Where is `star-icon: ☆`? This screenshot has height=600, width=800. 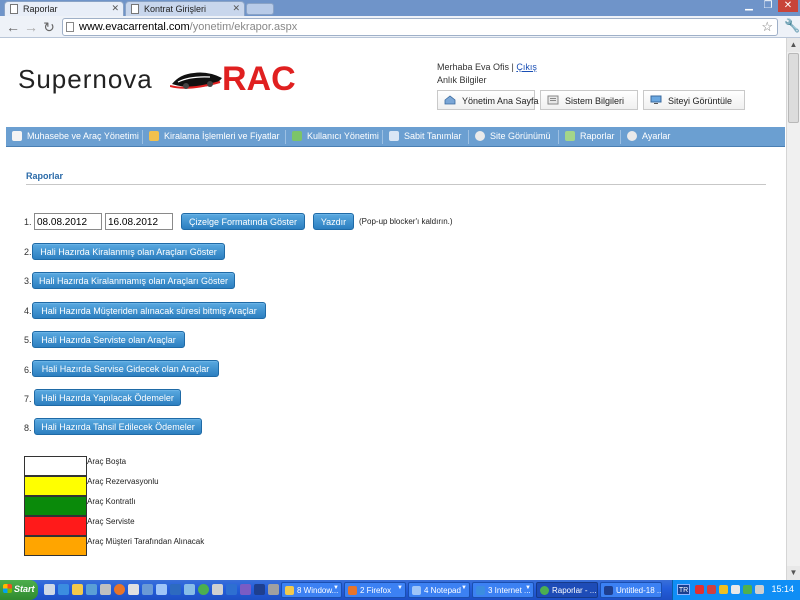 star-icon: ☆ is located at coordinates (767, 27).